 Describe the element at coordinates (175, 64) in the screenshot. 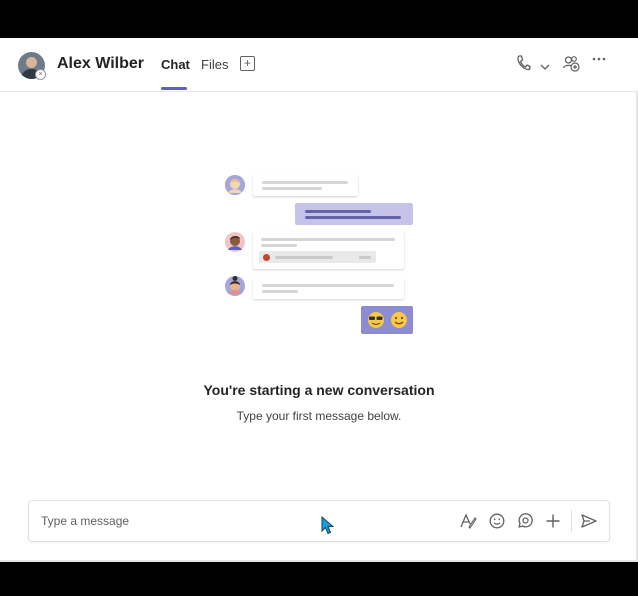

I see `tab-chat: Chat` at that location.